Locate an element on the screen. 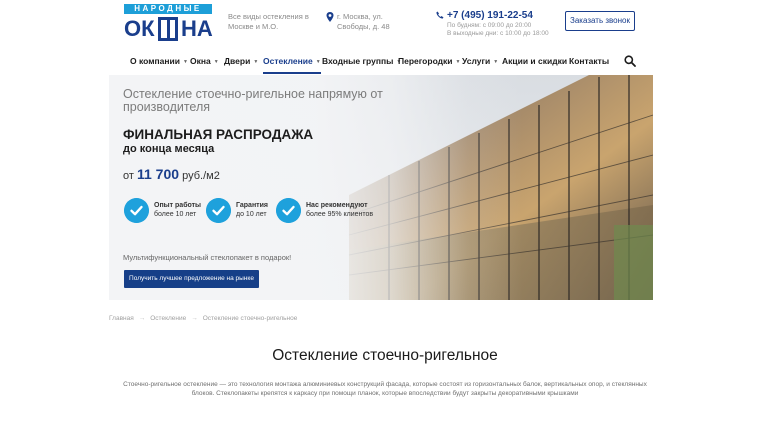  nav-item-label: Остекление is located at coordinates (288, 61).